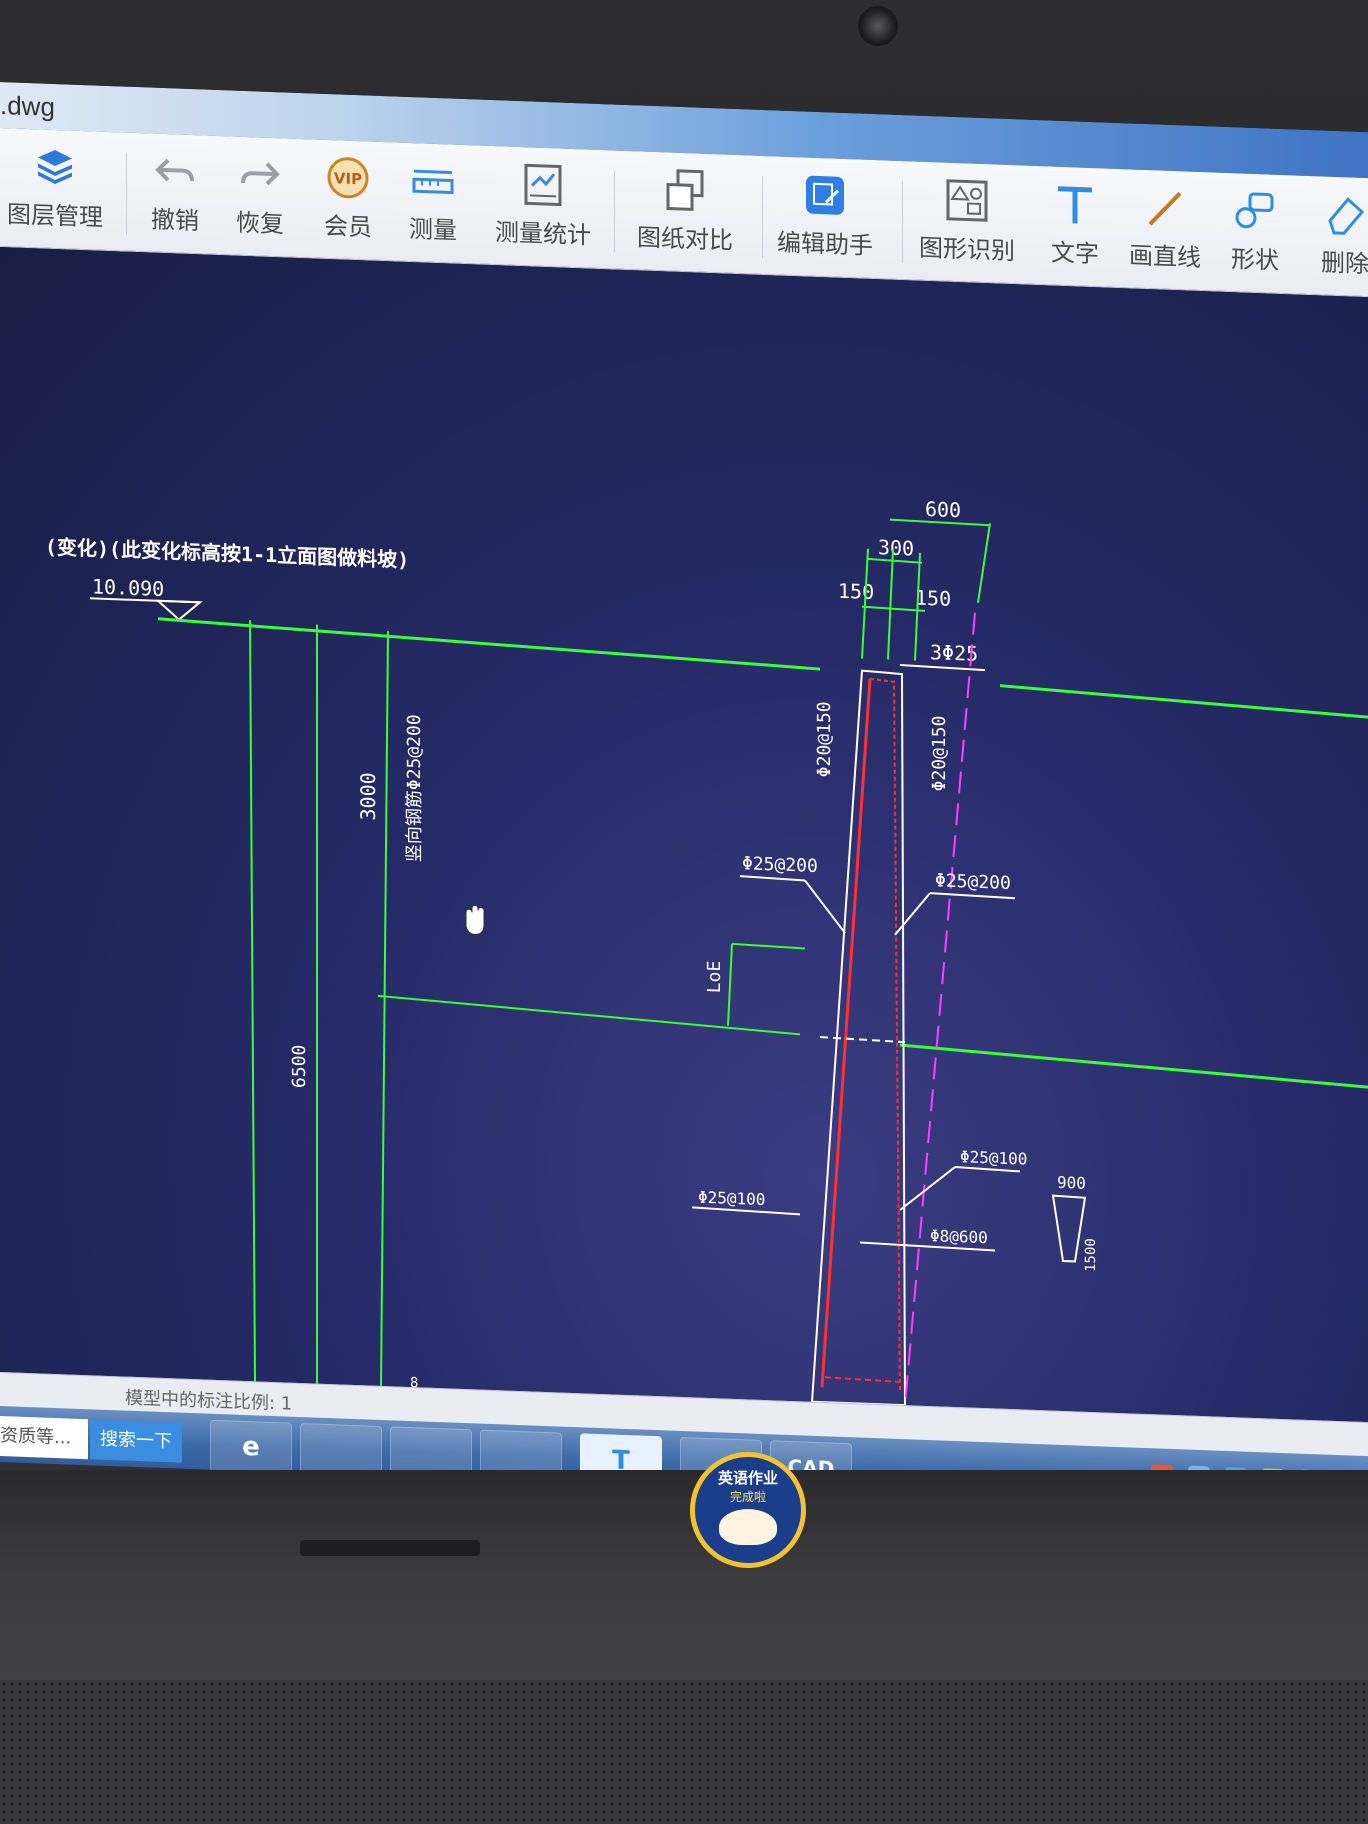 The height and width of the screenshot is (1824, 1368). Describe the element at coordinates (967, 200) in the screenshot. I see `shape-recognition-icon` at that location.